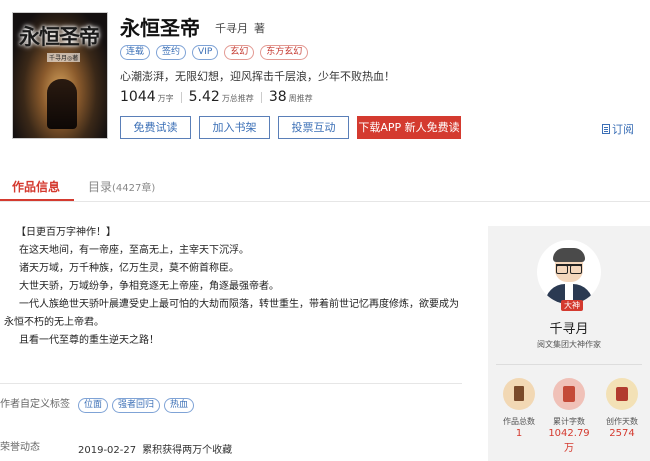 This screenshot has width=650, height=461. I want to click on active-tab-indicator, so click(37, 200).